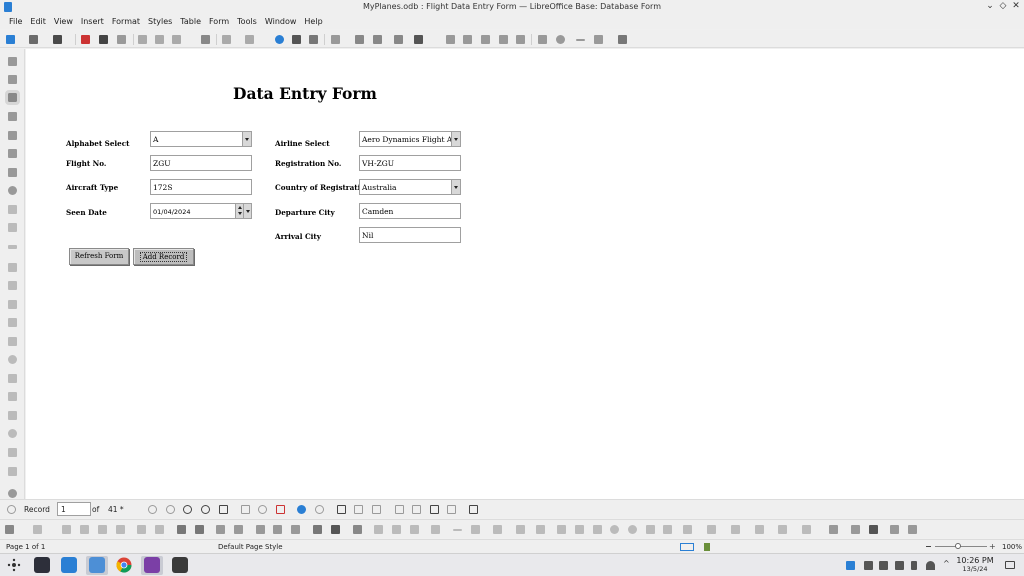  I want to click on line-icon, so click(457, 530).